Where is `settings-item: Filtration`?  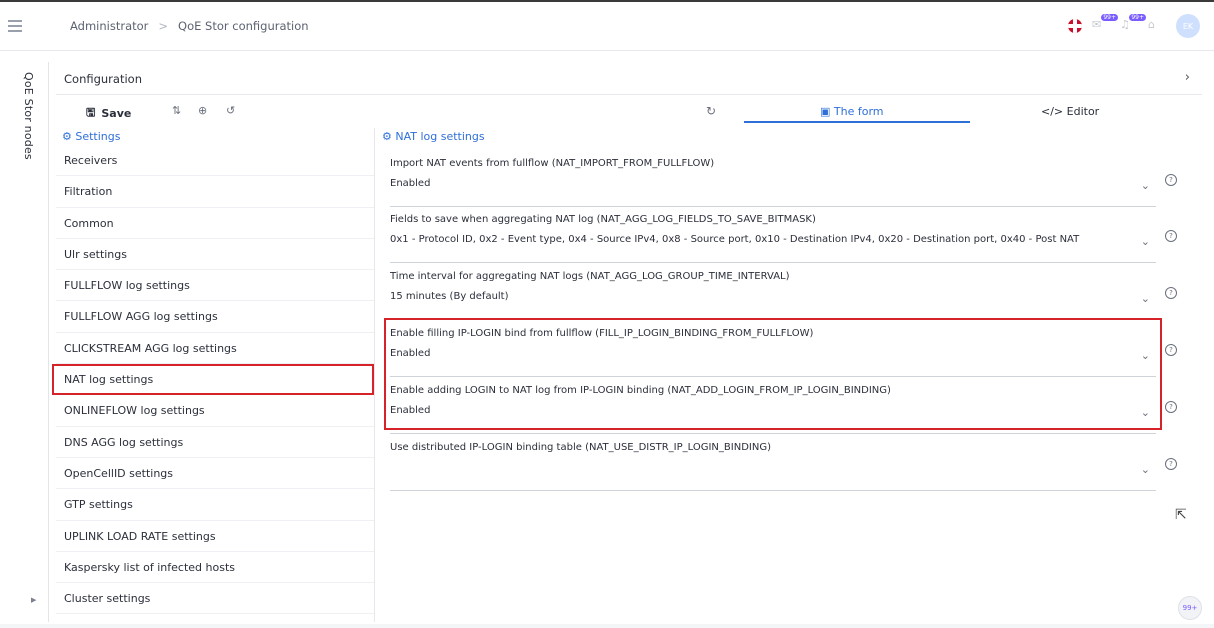 settings-item: Filtration is located at coordinates (215, 192).